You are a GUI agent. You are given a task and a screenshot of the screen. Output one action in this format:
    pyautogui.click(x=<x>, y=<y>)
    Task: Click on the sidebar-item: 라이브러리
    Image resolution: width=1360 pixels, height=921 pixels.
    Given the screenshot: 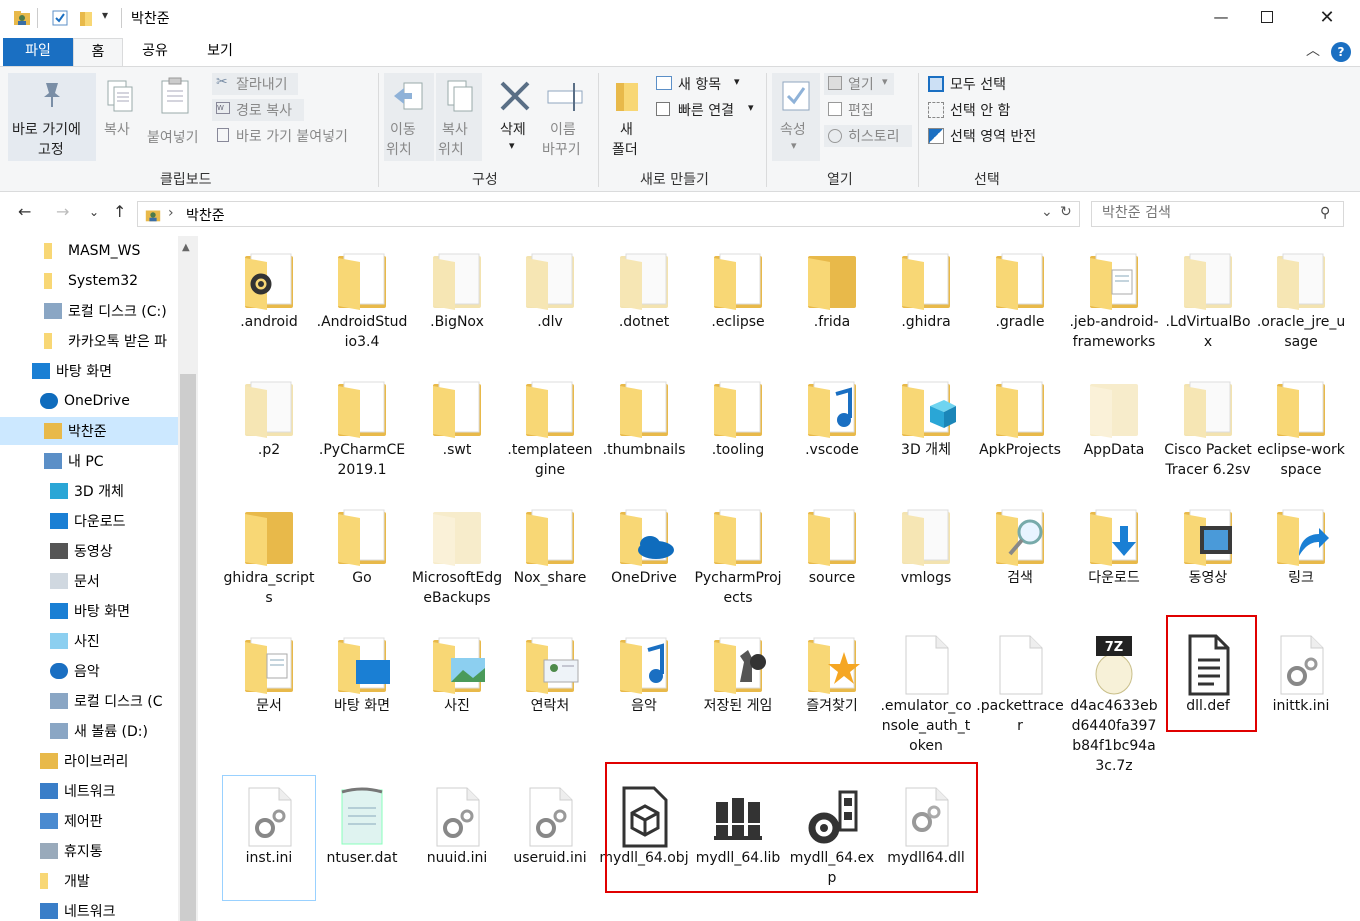 What is the action you would take?
    pyautogui.click(x=89, y=761)
    